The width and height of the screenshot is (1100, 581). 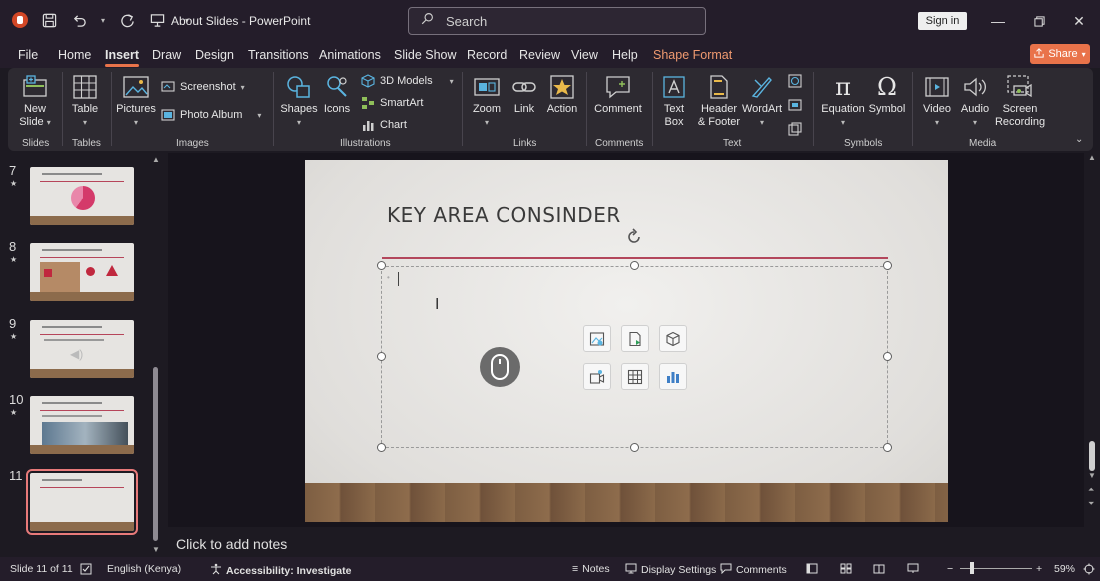 I want to click on display-settings-button: Display Settings, so click(x=670, y=570).